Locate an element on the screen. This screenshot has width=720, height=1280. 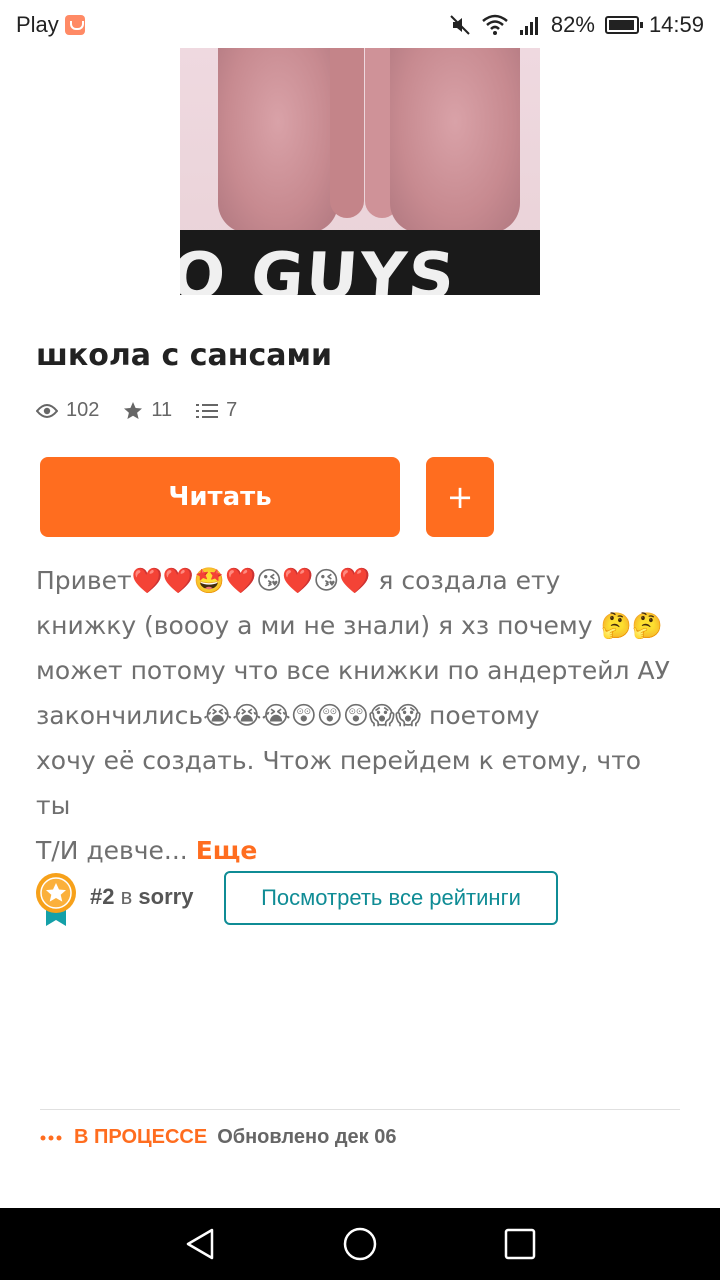
home-icon is located at coordinates (360, 1244).